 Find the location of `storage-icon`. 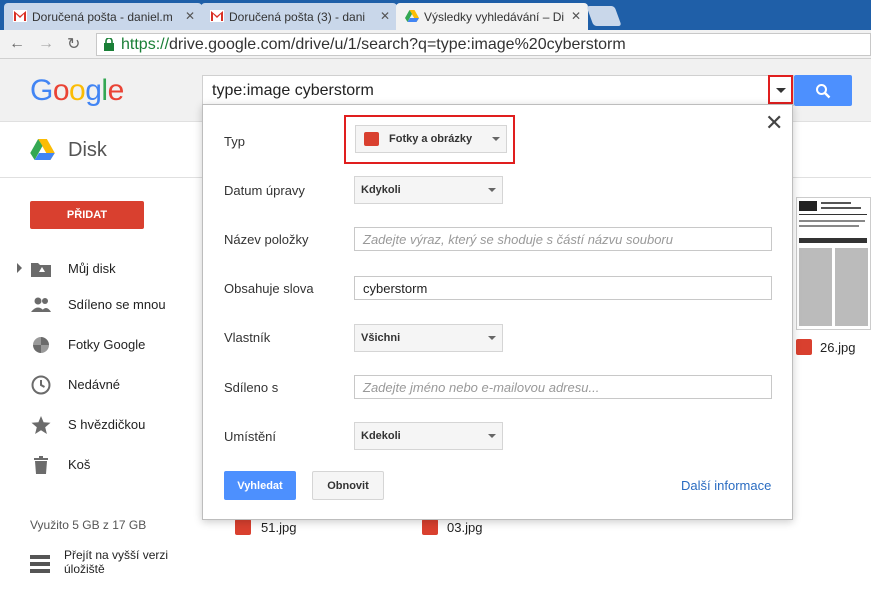

storage-icon is located at coordinates (40, 564).